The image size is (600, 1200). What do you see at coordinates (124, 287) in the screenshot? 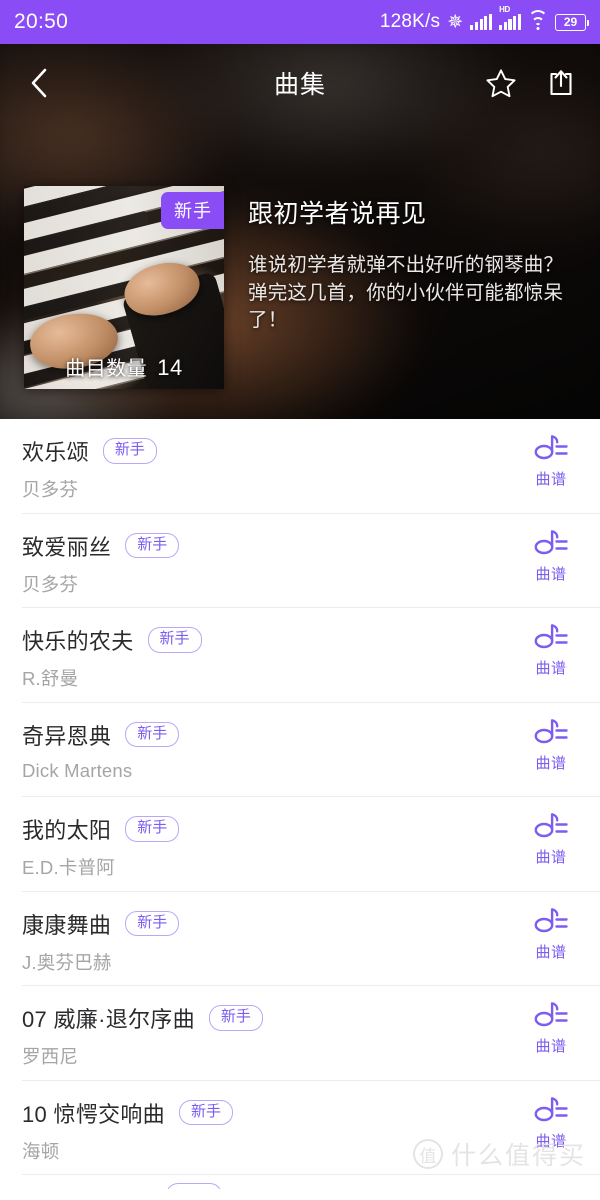
I see `album-thumbnail: 新手 曲目数量 14` at bounding box center [124, 287].